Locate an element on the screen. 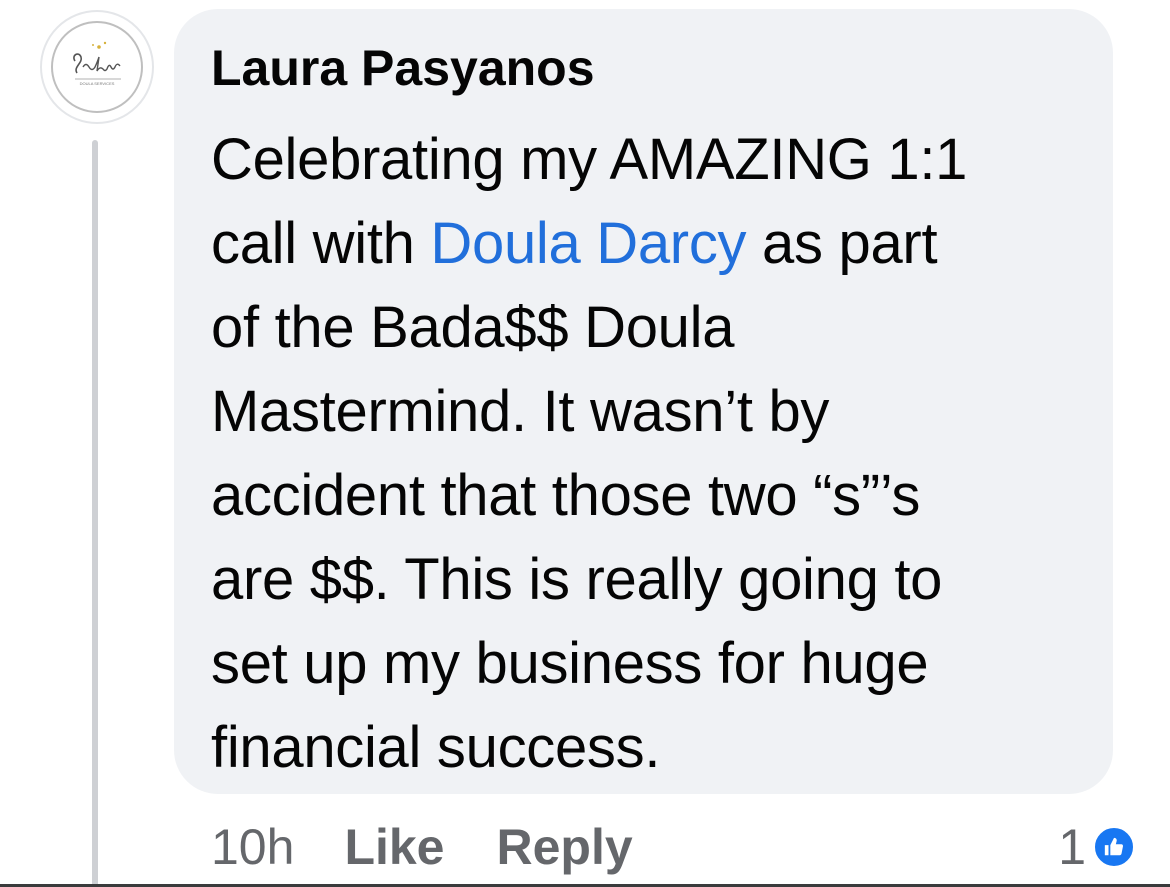  avatar: DOULA SERVICES is located at coordinates (97, 67).